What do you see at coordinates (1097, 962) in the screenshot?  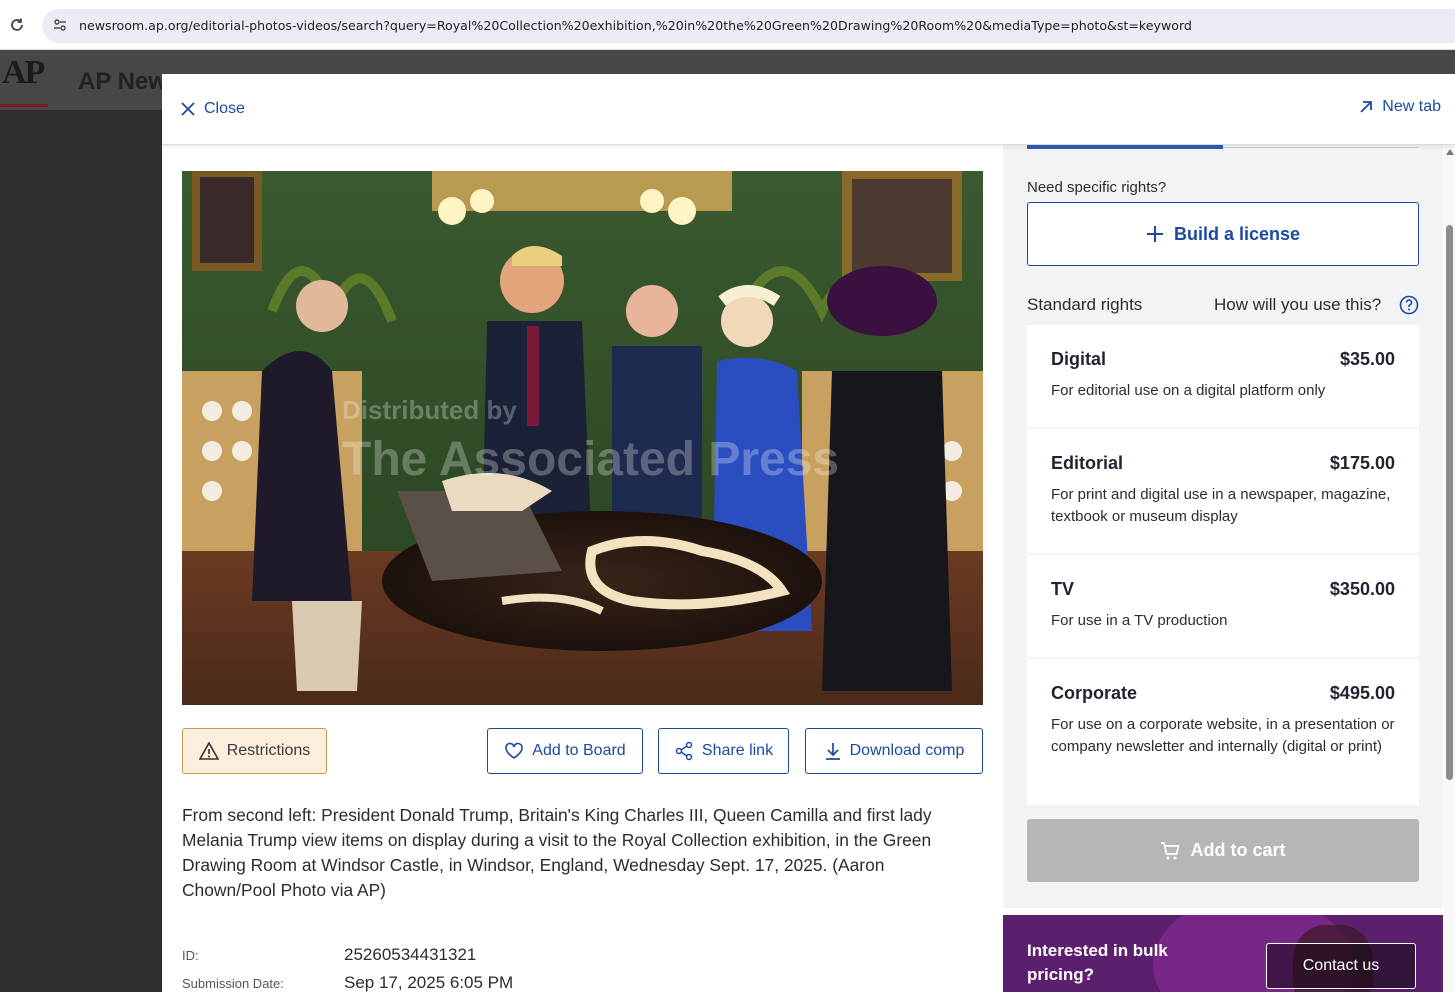 I see `bulk-pricing-text: Interested in bulk pricing?` at bounding box center [1097, 962].